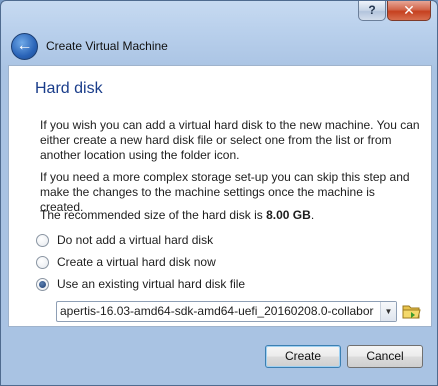 The image size is (438, 386). Describe the element at coordinates (312, 215) in the screenshot. I see `recommended-suffix: .` at that location.